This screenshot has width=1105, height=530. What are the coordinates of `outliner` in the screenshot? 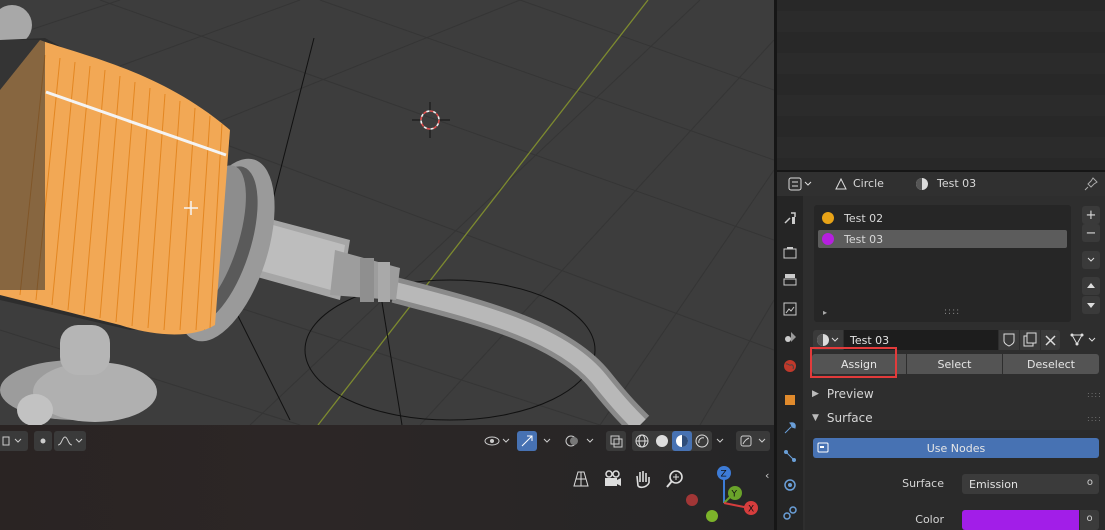 It's located at (941, 85).